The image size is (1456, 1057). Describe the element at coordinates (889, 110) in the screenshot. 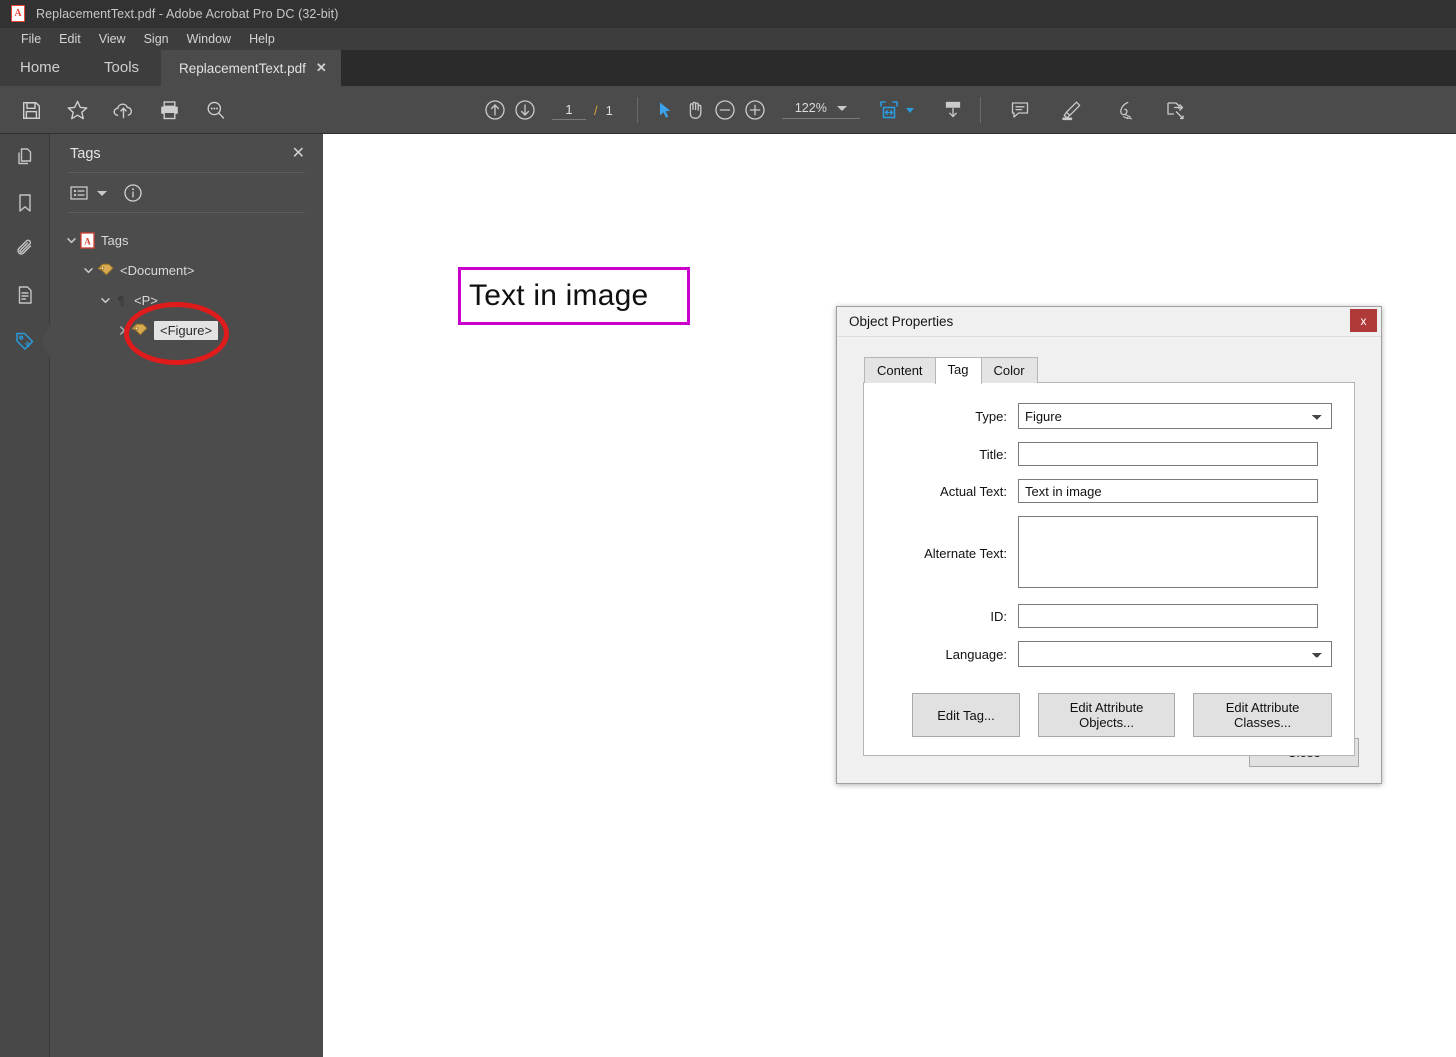

I see `fit-width-icon` at that location.